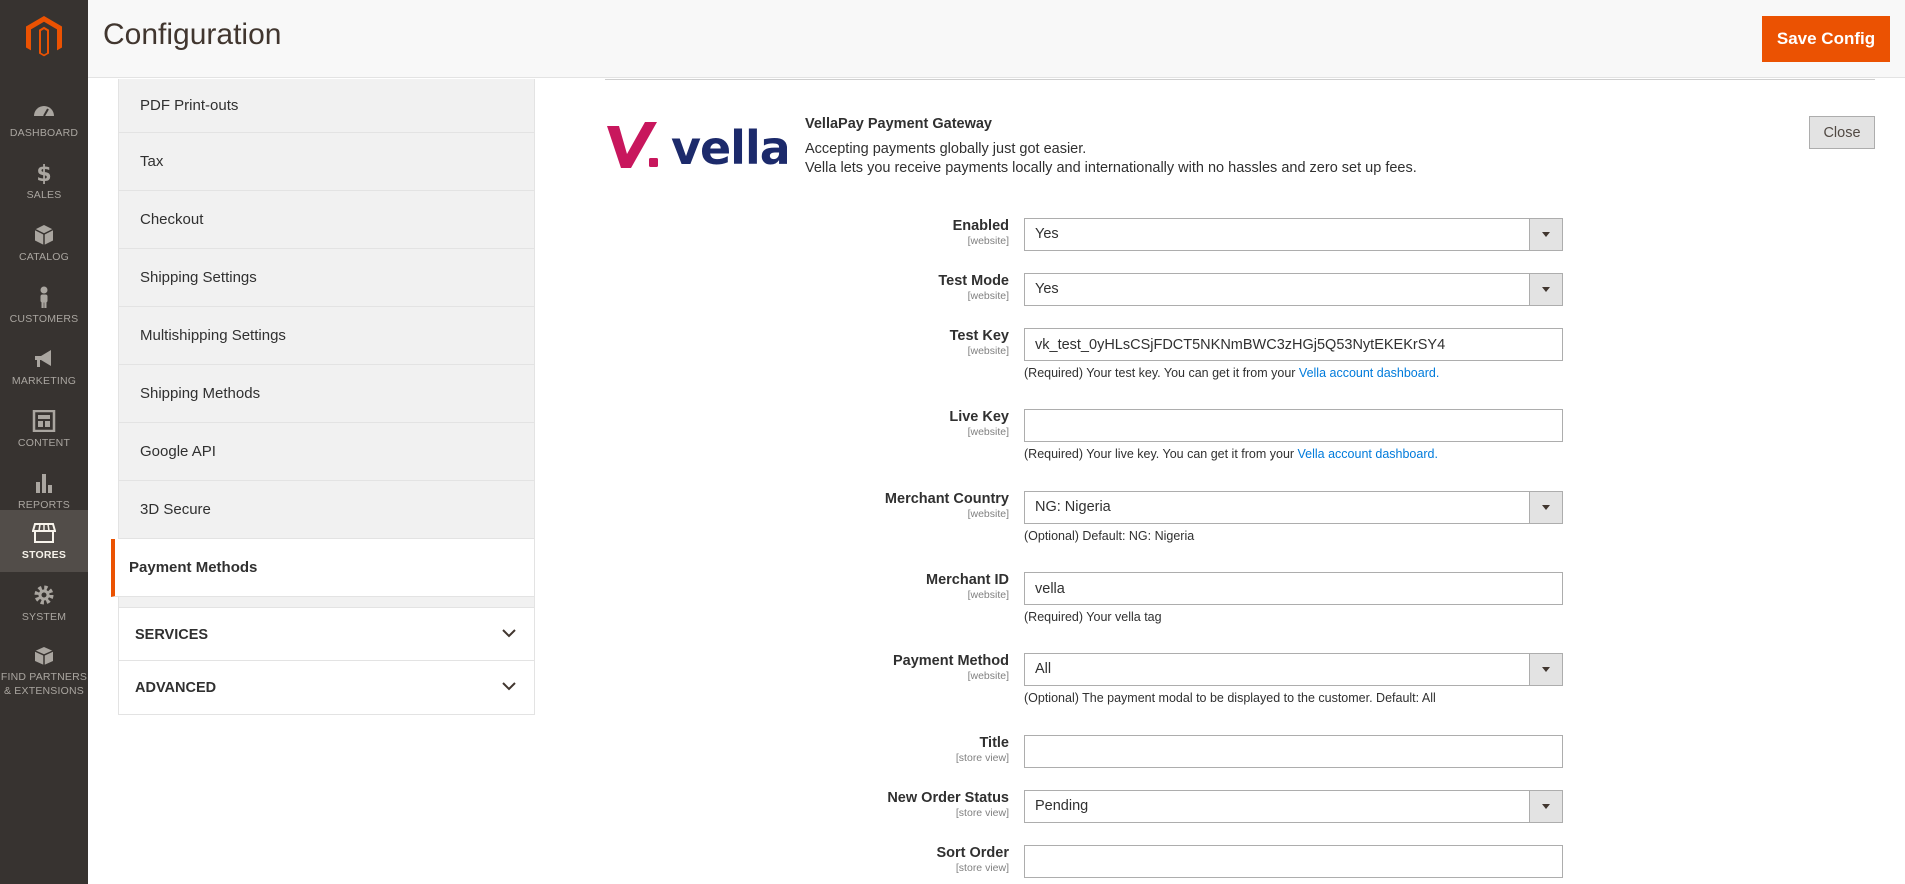 Image resolution: width=1905 pixels, height=884 pixels. I want to click on nav-stores: Stores, so click(44, 541).